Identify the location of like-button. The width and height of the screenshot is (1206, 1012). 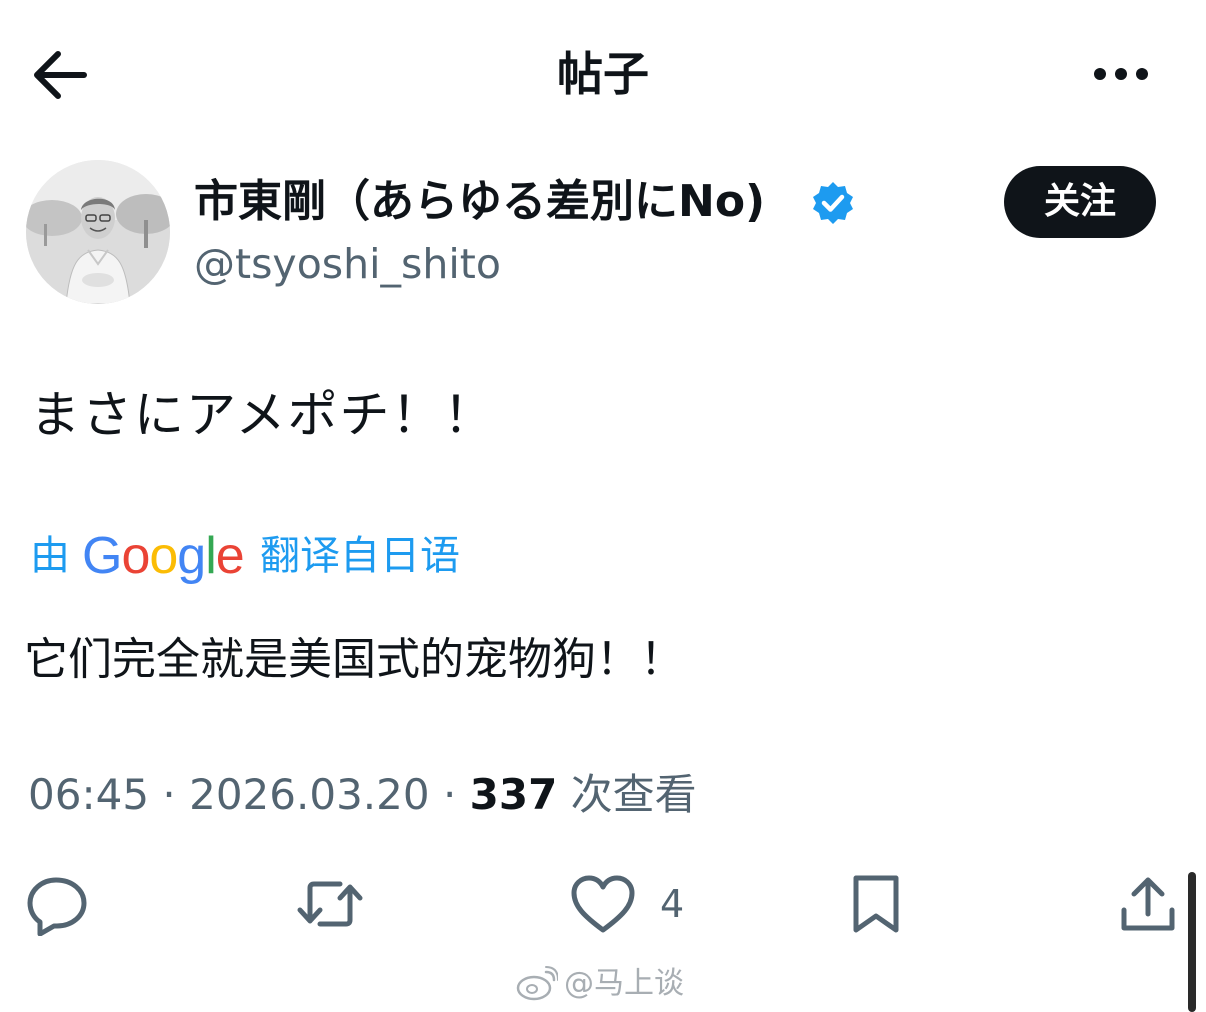
(603, 904).